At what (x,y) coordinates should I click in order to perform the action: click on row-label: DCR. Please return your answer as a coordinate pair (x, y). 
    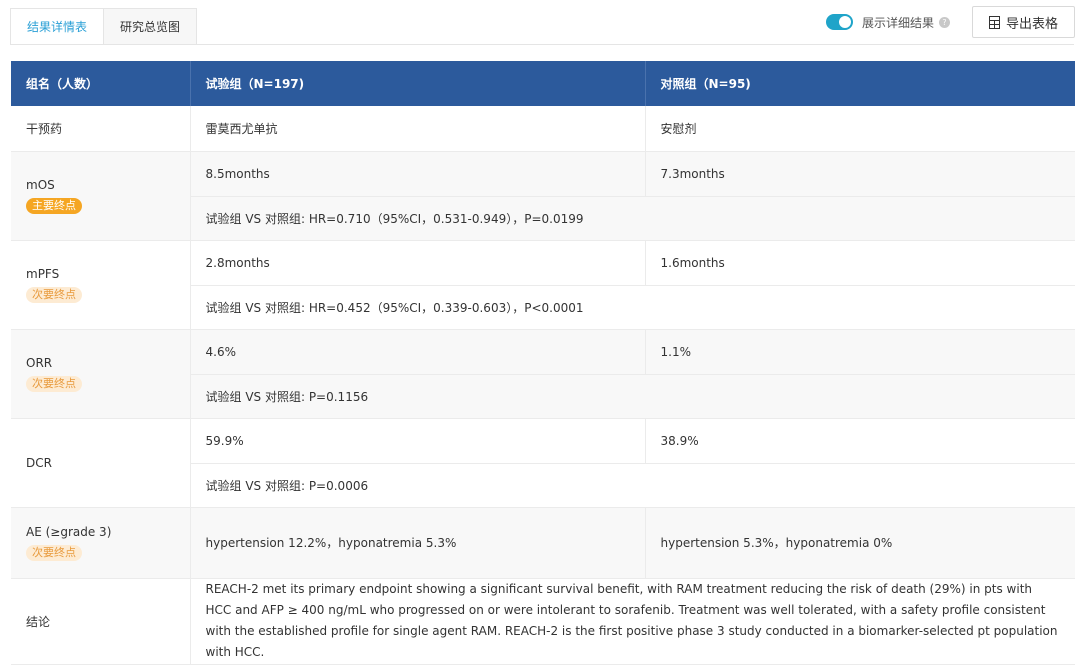
    Looking at the image, I should click on (39, 462).